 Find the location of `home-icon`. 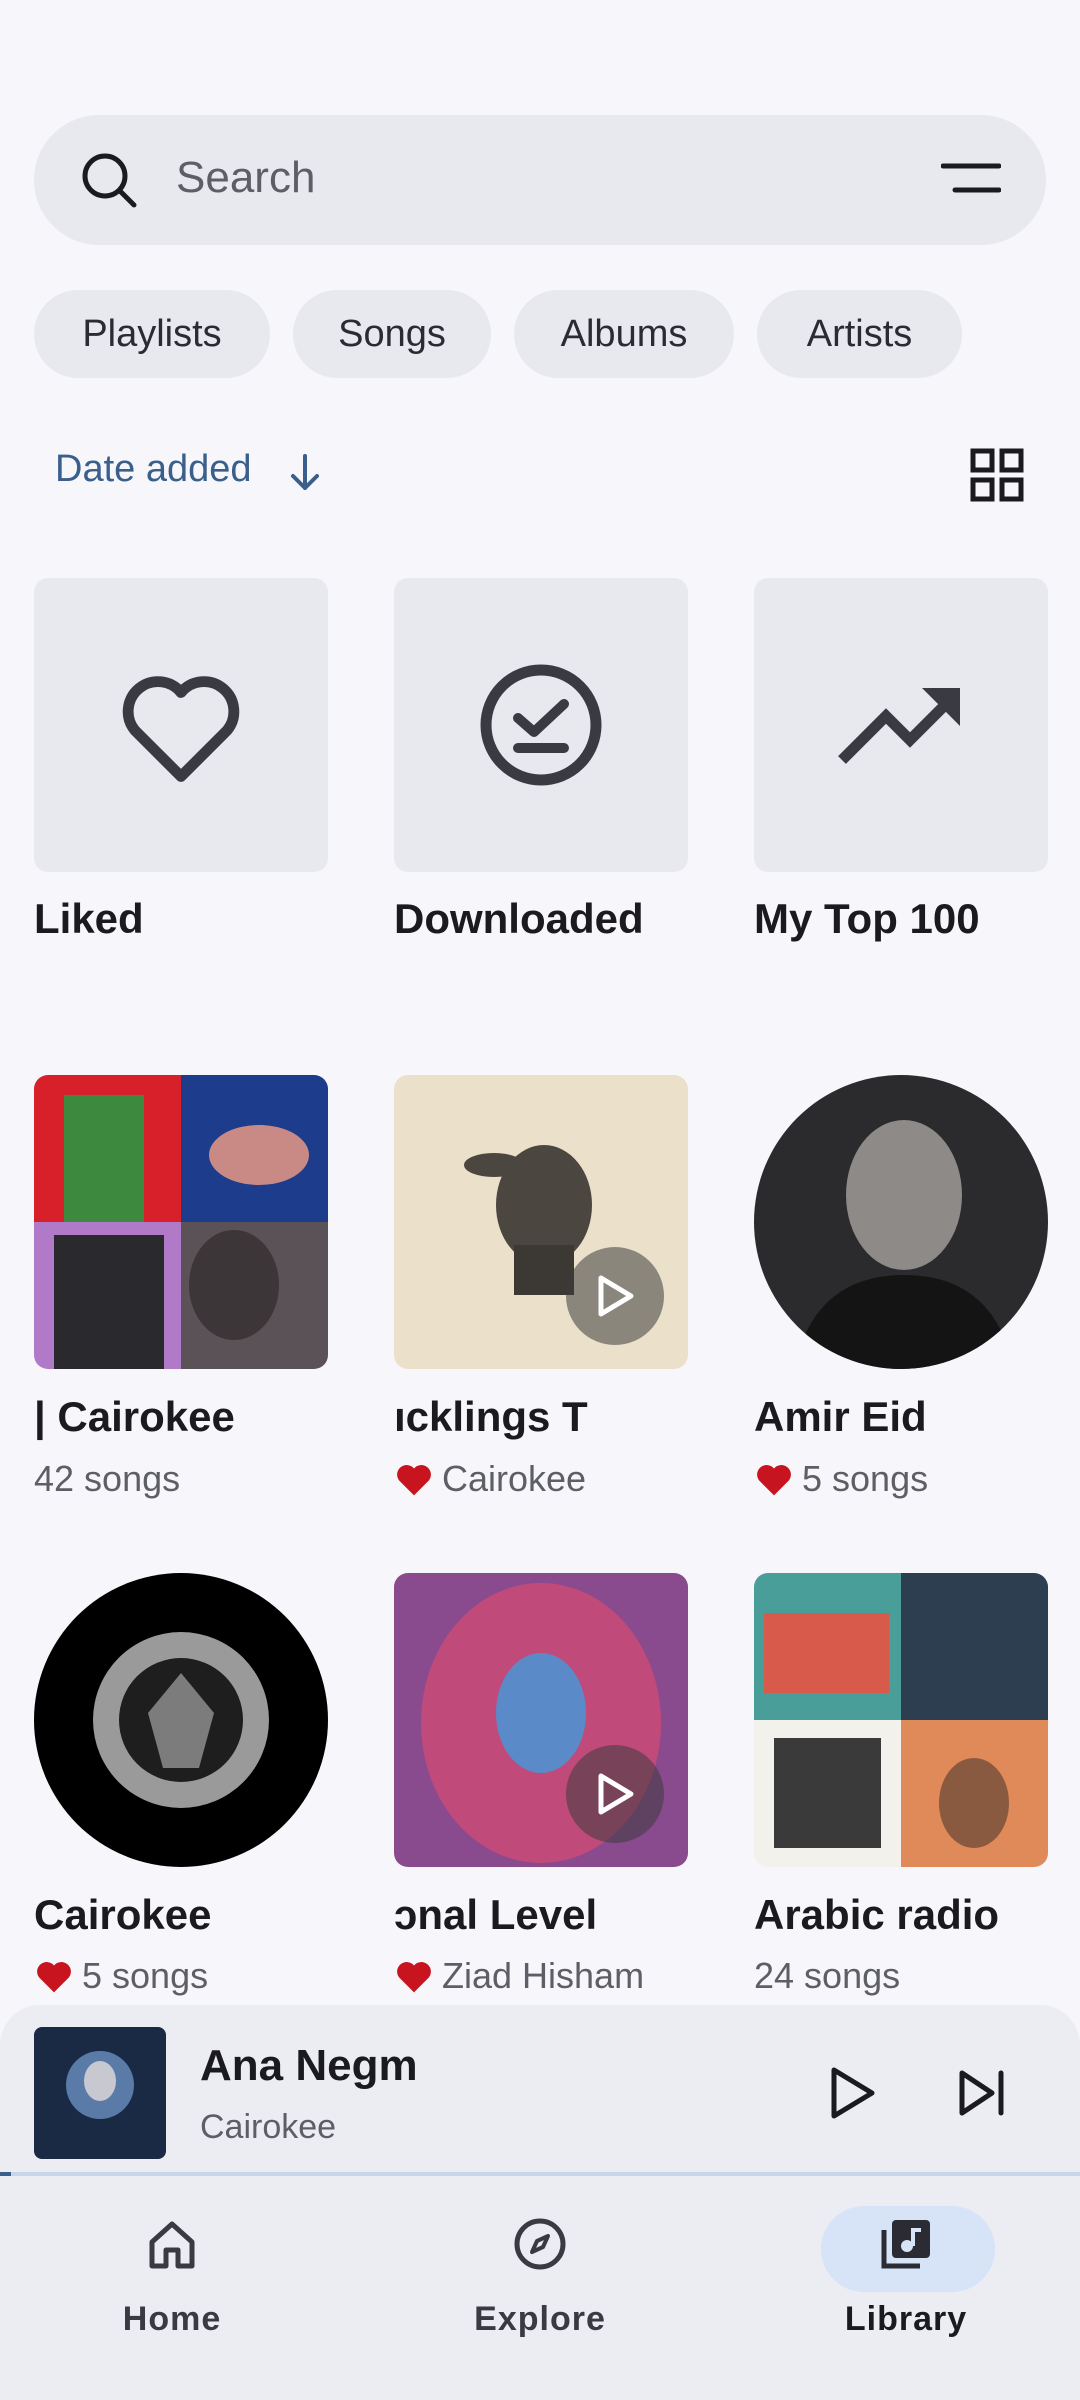

home-icon is located at coordinates (172, 2245).